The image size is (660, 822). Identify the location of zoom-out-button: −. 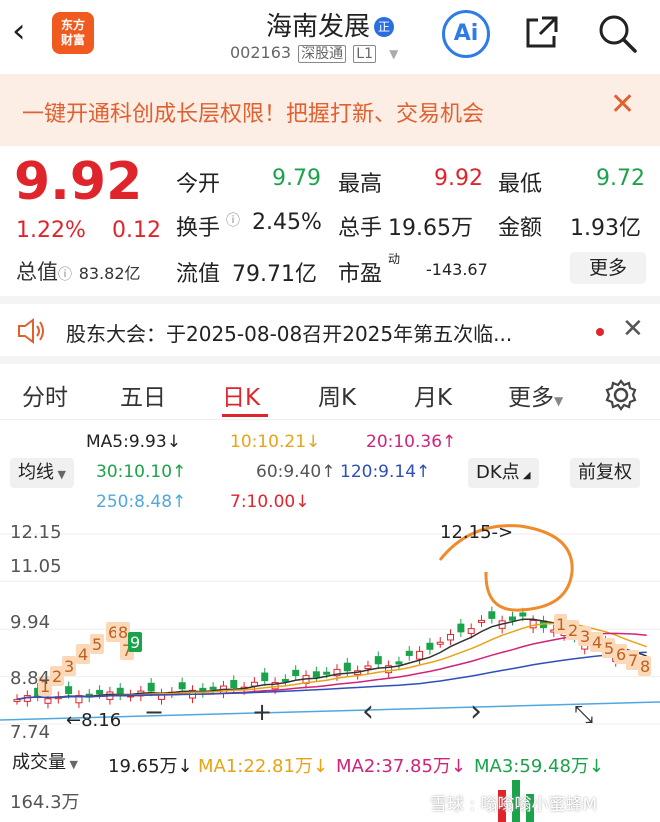
(154, 712).